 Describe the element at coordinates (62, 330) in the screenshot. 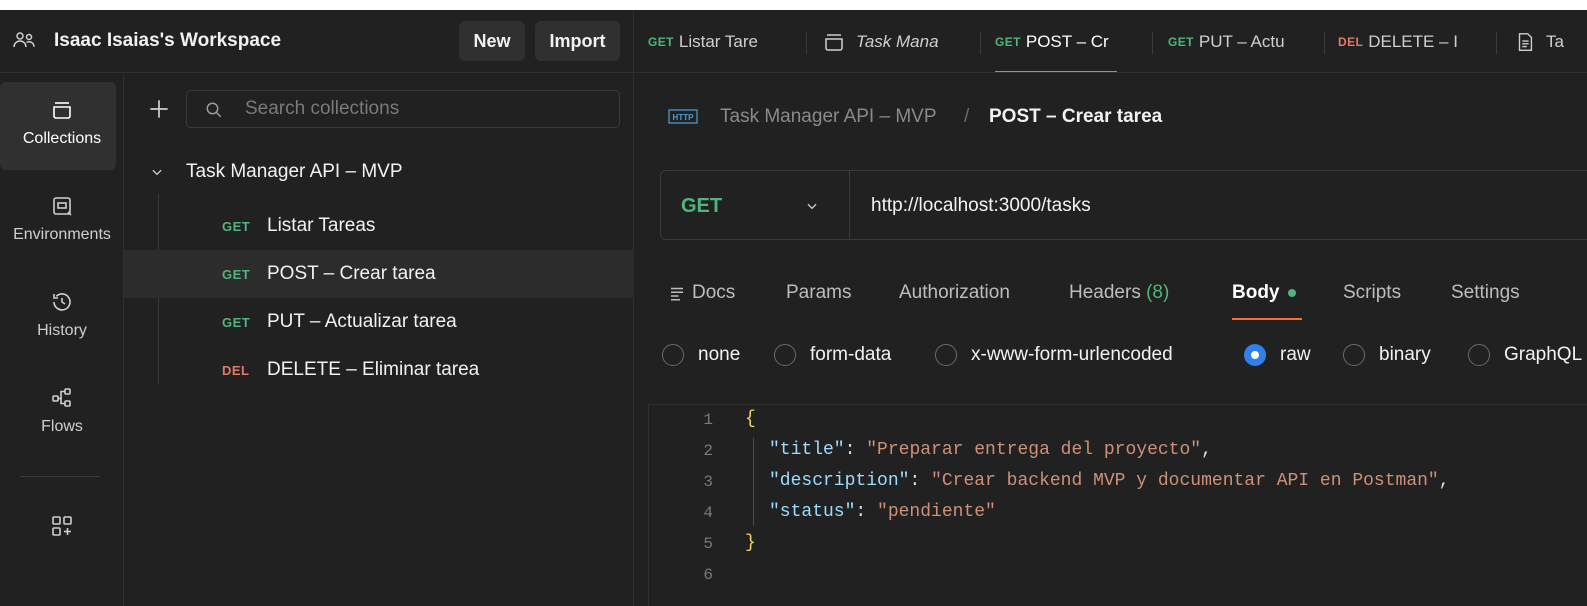

I see `rail-label-history: History` at that location.